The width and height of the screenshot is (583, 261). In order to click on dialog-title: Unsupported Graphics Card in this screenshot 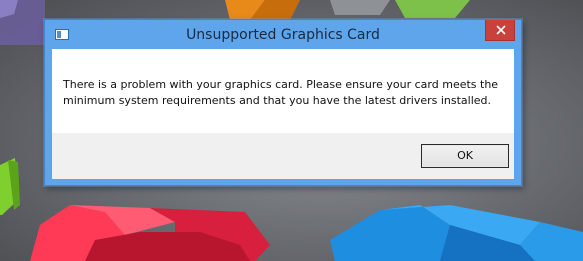, I will do `click(283, 35)`.